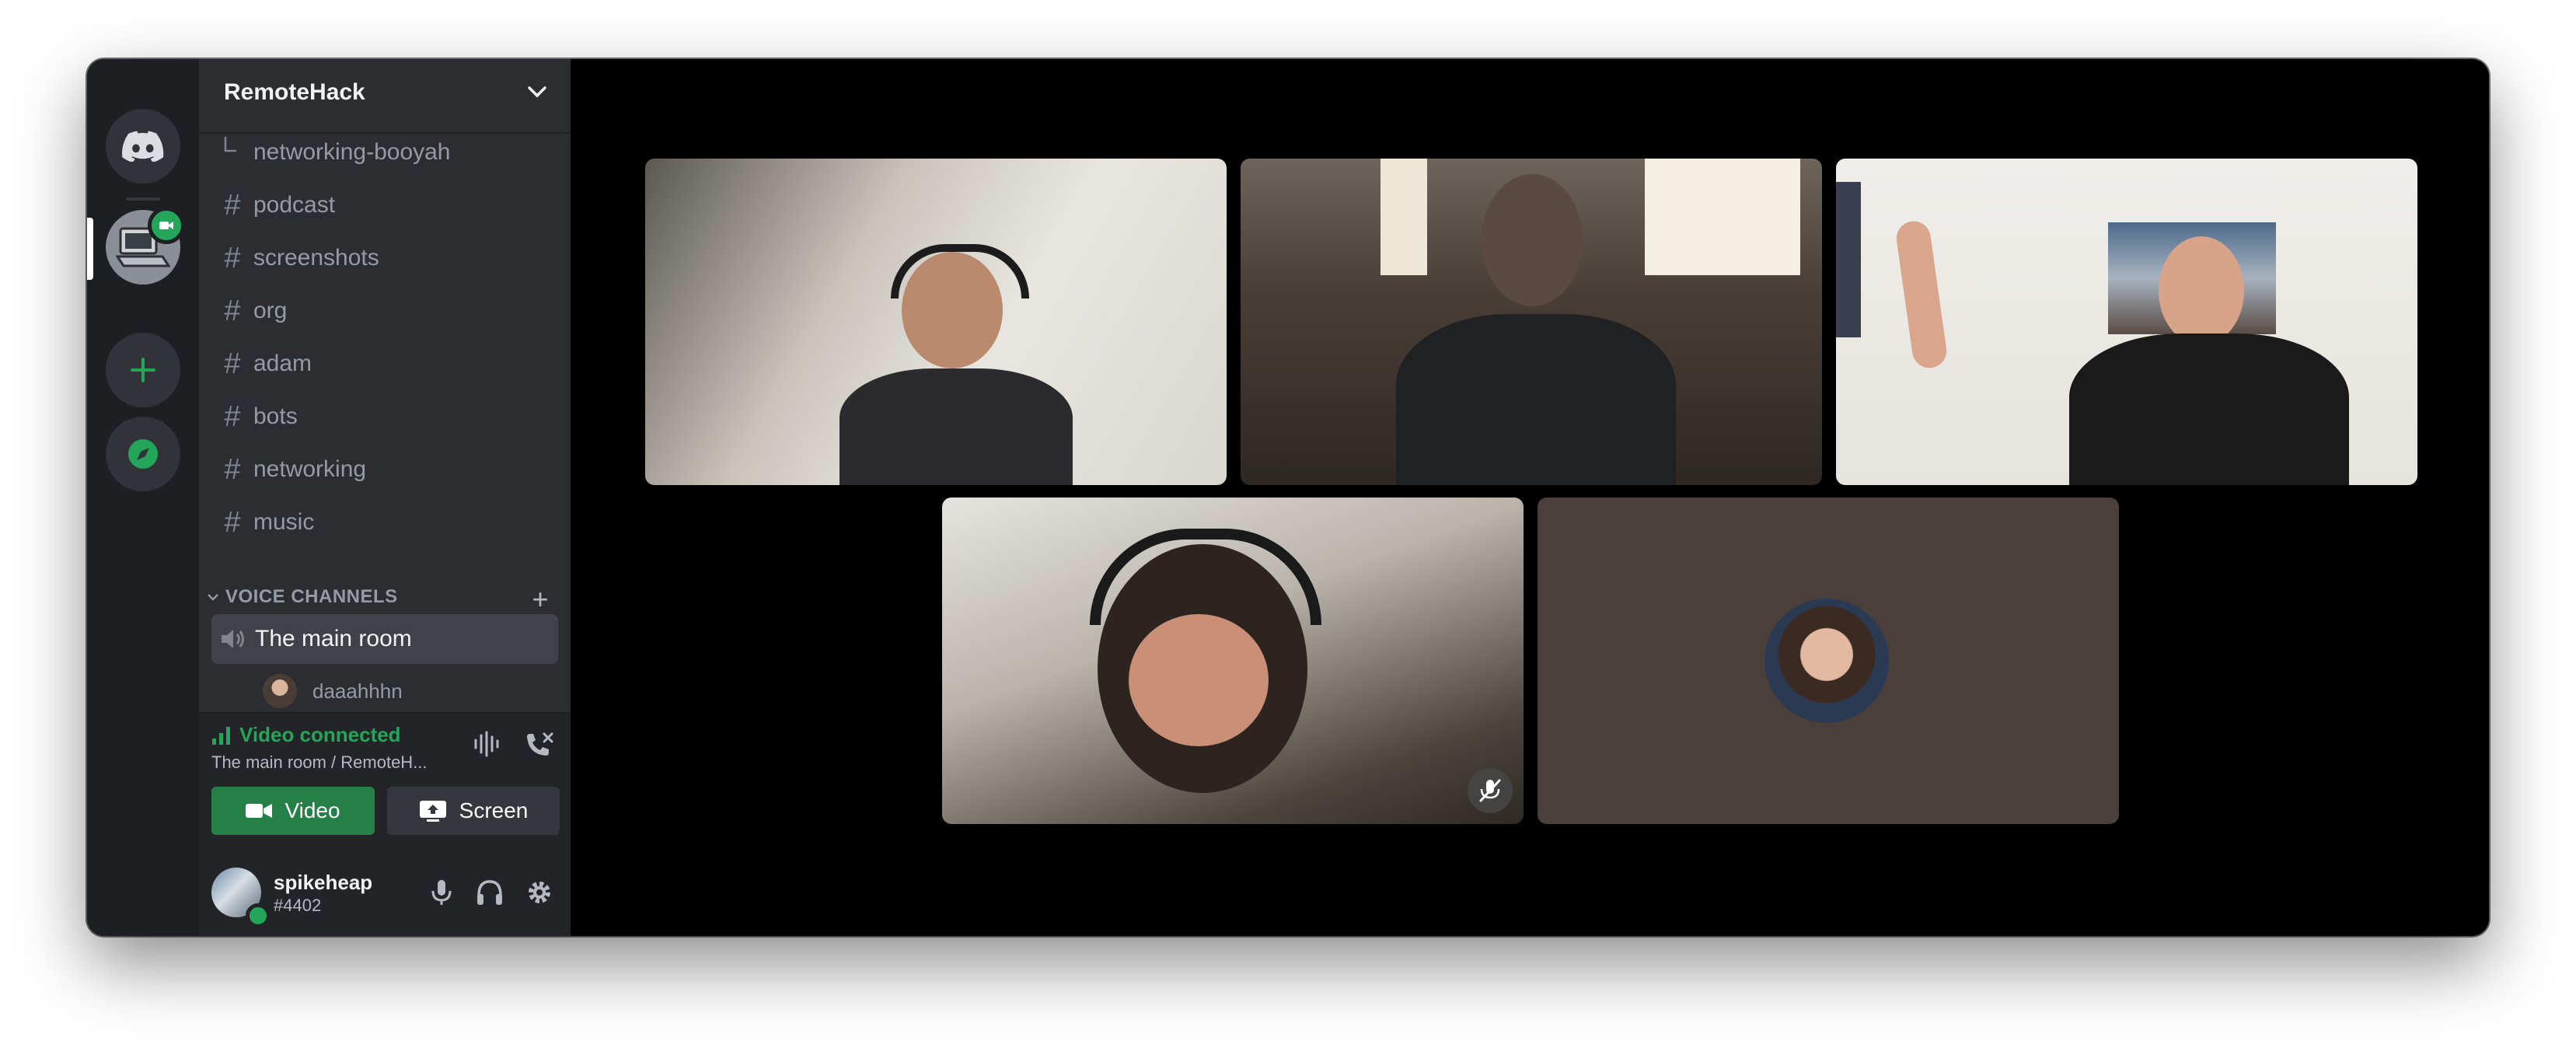 The height and width of the screenshot is (1051, 2576). I want to click on participant-face, so click(1199, 680).